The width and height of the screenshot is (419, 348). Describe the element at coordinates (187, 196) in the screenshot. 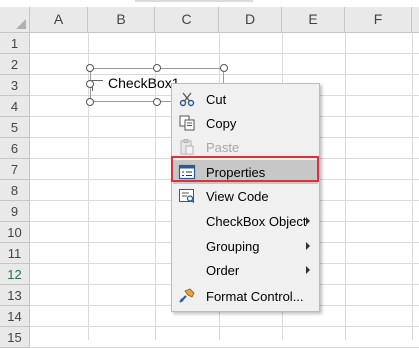

I see `view-code-icon` at that location.